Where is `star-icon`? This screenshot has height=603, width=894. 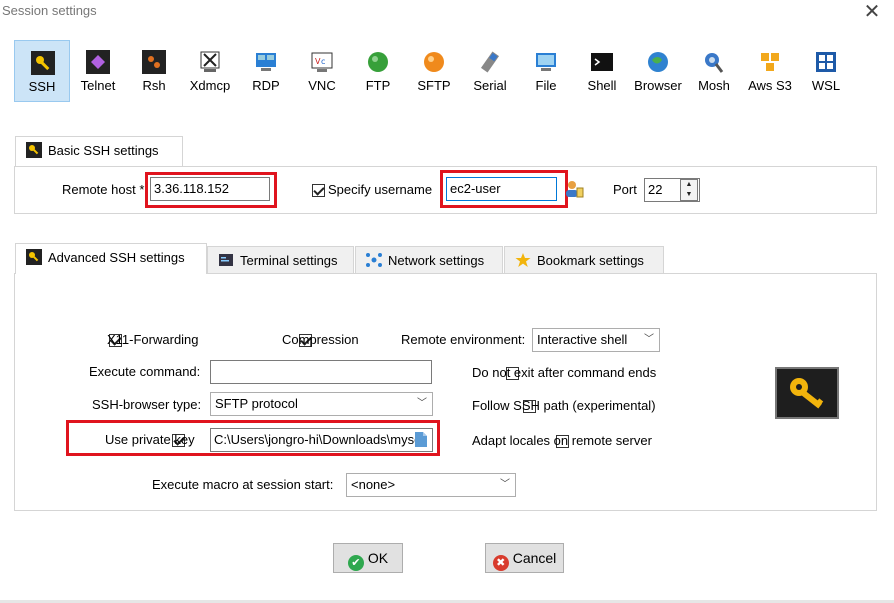
star-icon is located at coordinates (523, 260).